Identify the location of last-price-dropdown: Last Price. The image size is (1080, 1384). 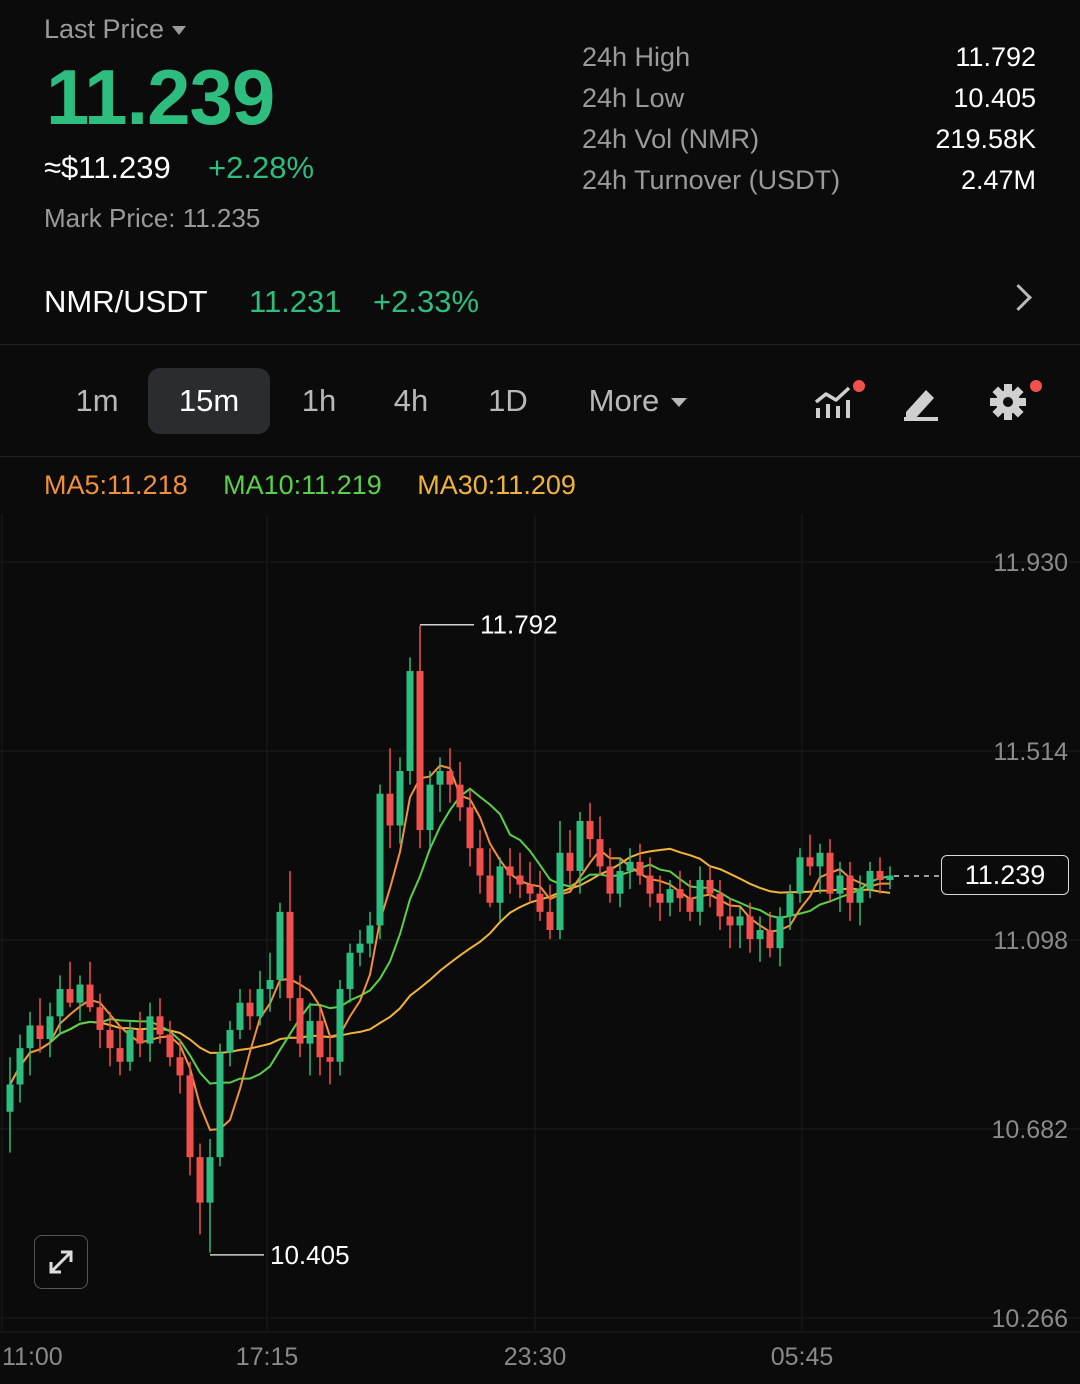
(115, 29).